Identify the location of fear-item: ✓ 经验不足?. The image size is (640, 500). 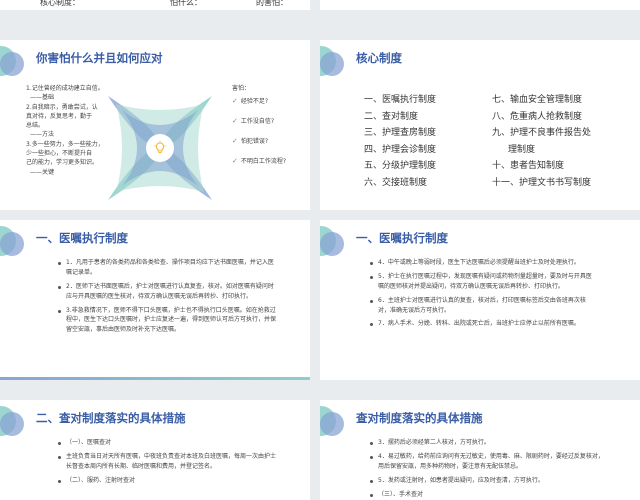
(250, 101).